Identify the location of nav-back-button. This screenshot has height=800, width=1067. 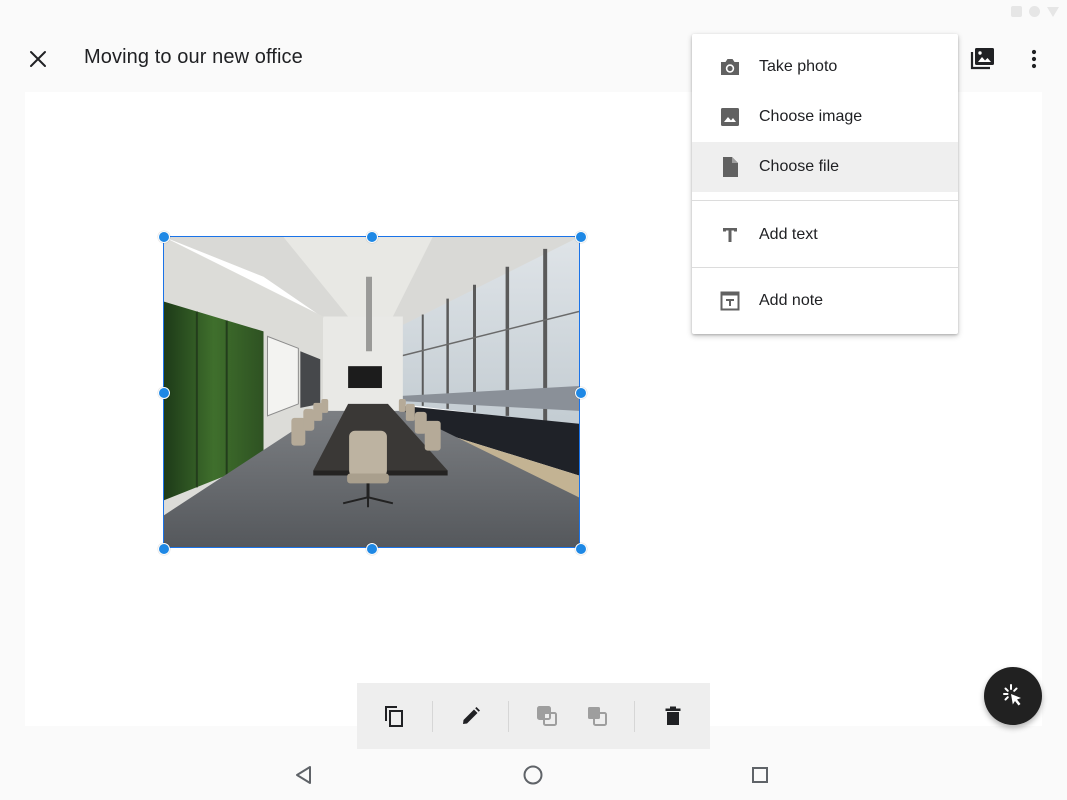
(304, 775).